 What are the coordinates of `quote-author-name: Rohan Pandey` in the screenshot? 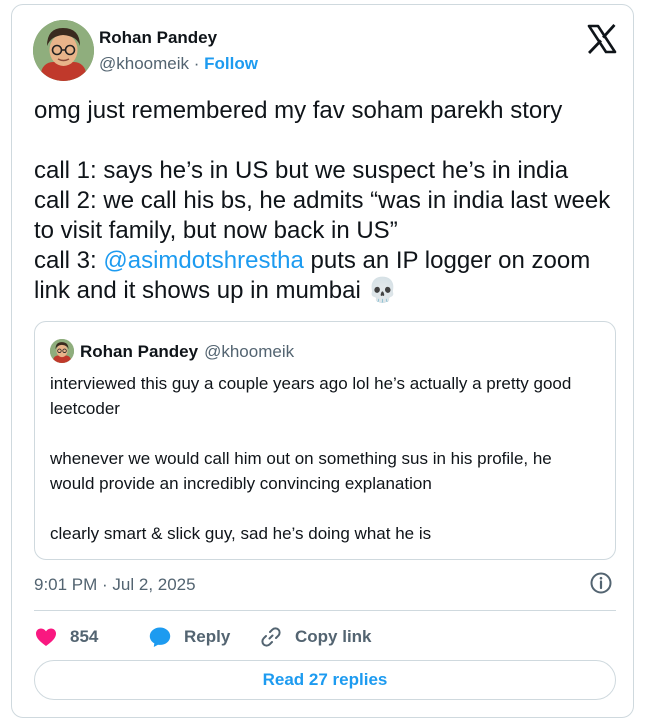 It's located at (139, 351).